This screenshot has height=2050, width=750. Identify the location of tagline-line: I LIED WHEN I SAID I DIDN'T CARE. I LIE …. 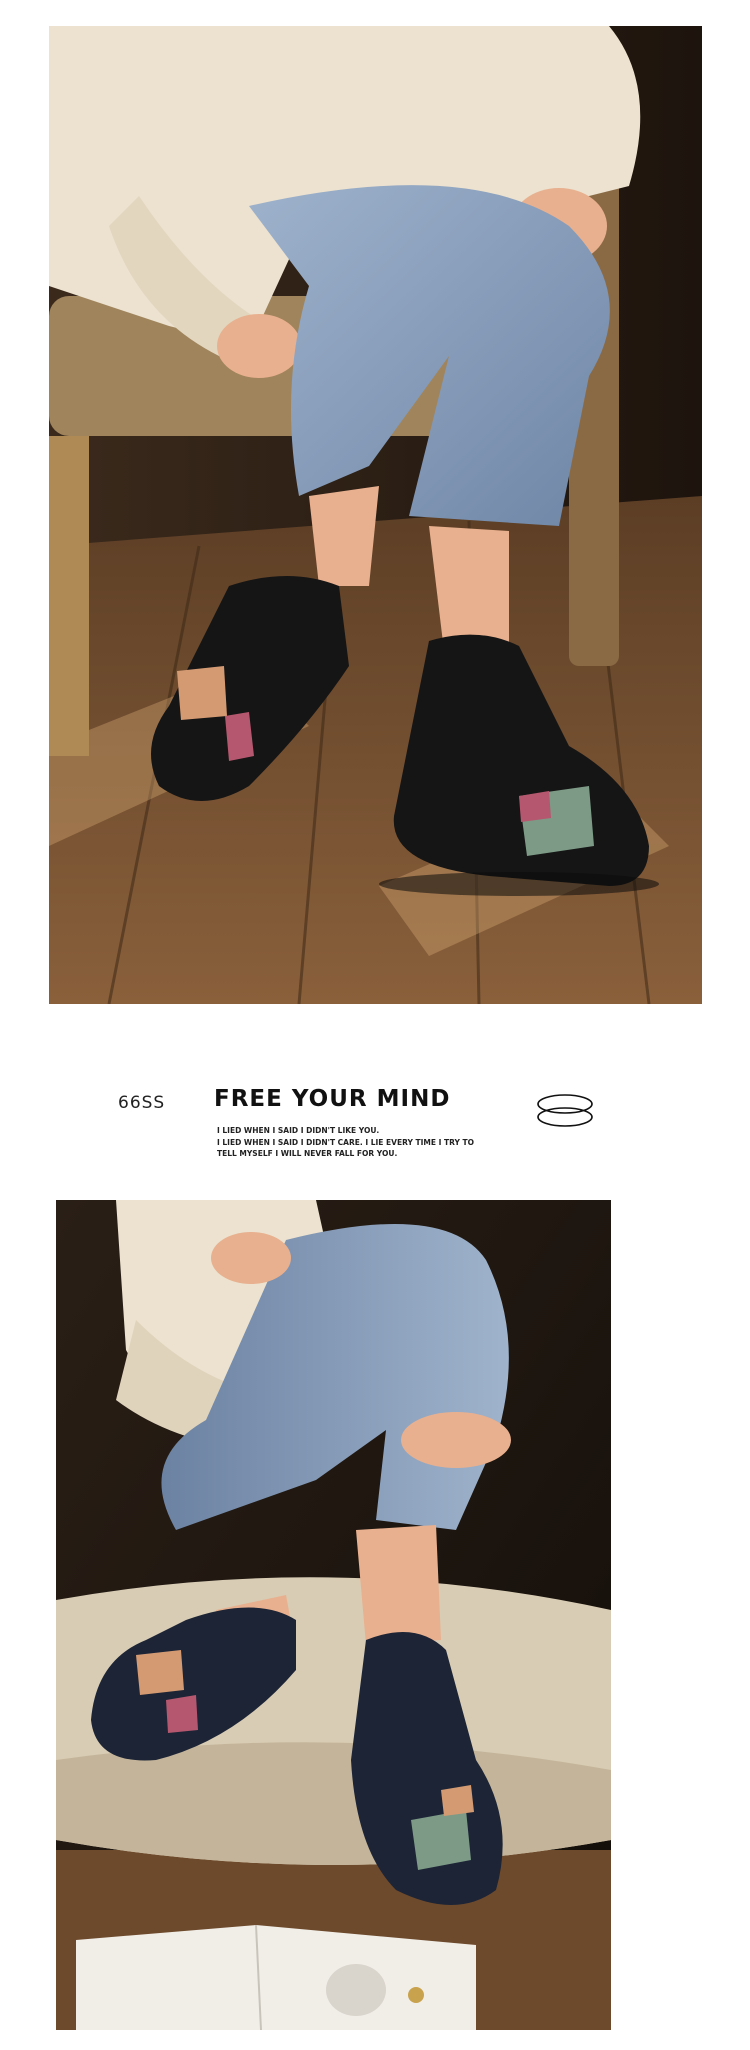
(346, 1142).